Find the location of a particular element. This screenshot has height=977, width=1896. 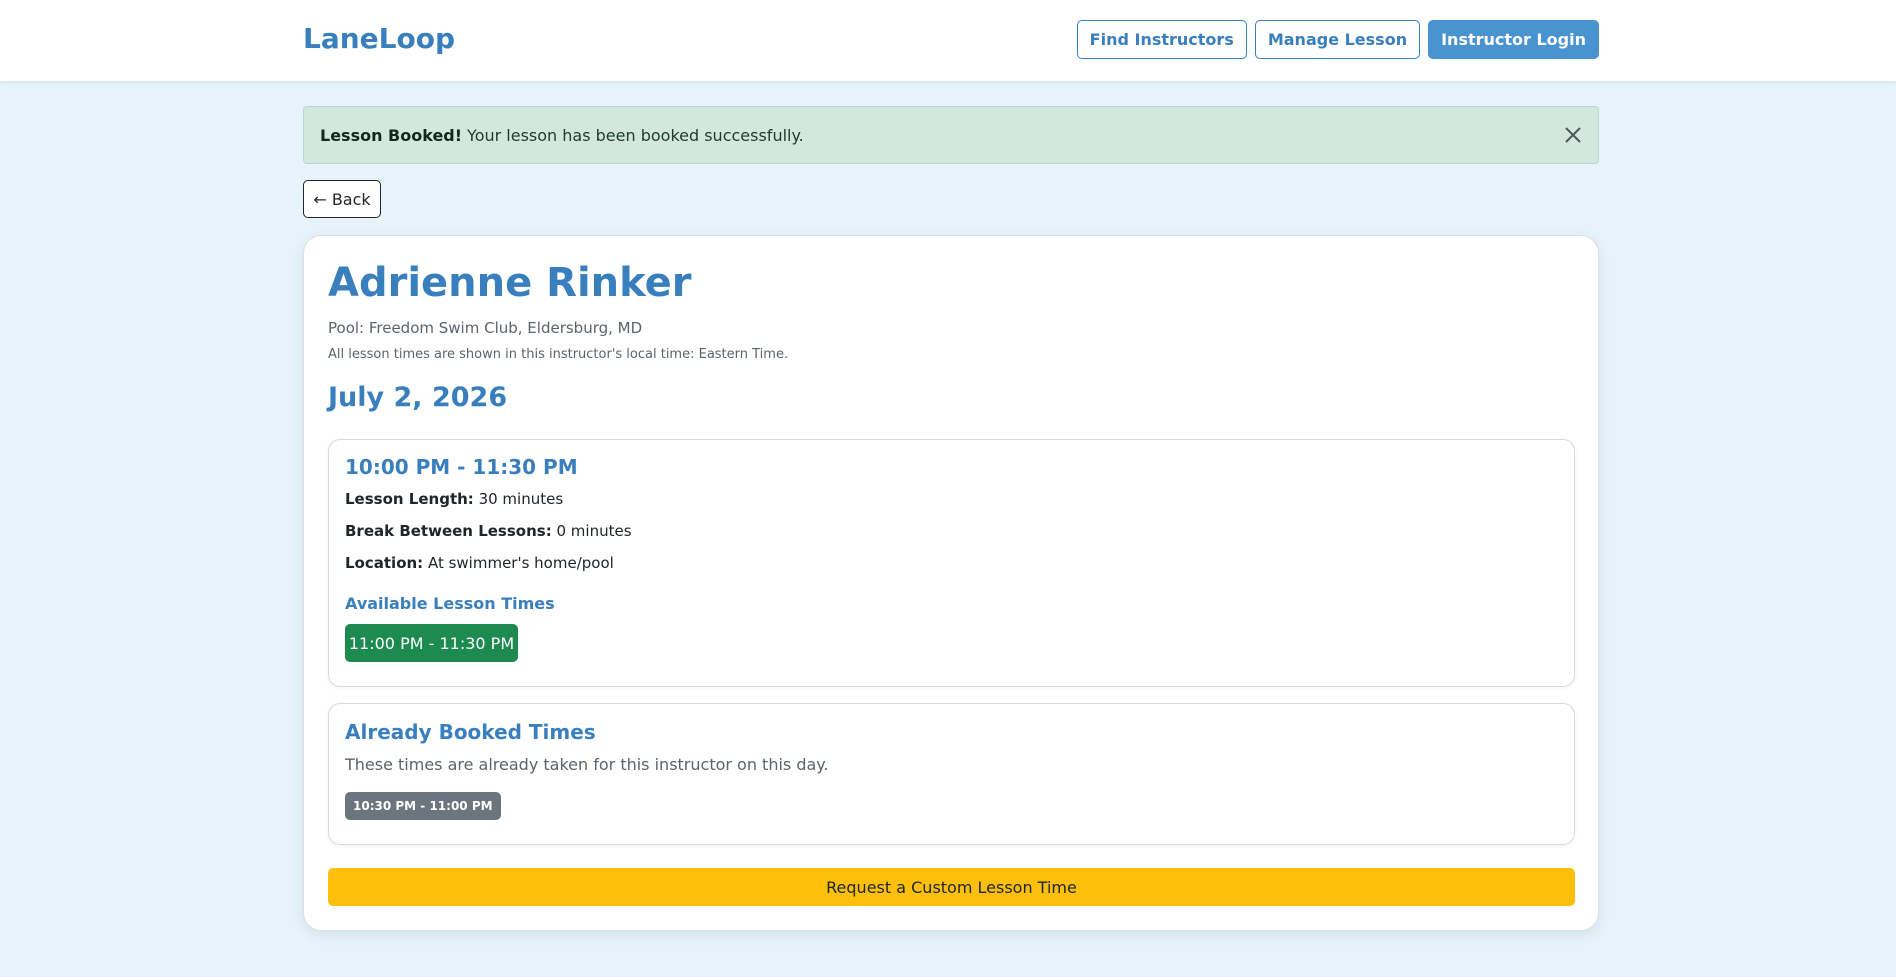

location-row: Location: At swimmer's home/pool is located at coordinates (479, 563).